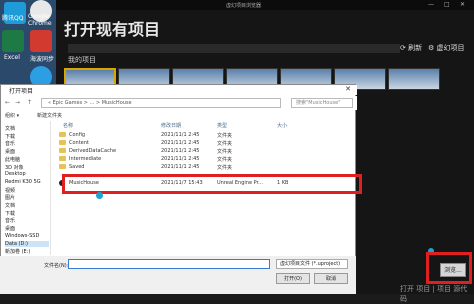 The width and height of the screenshot is (474, 304). Describe the element at coordinates (348, 89) in the screenshot. I see `dialog-close-icon: ✕` at that location.